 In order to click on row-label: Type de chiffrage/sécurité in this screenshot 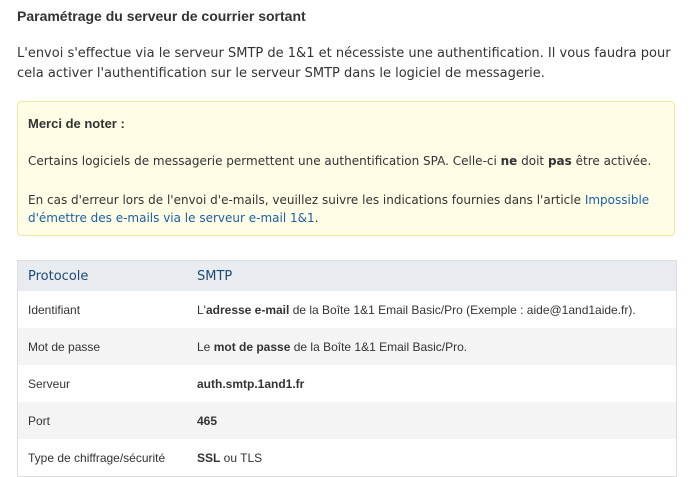, I will do `click(97, 457)`.